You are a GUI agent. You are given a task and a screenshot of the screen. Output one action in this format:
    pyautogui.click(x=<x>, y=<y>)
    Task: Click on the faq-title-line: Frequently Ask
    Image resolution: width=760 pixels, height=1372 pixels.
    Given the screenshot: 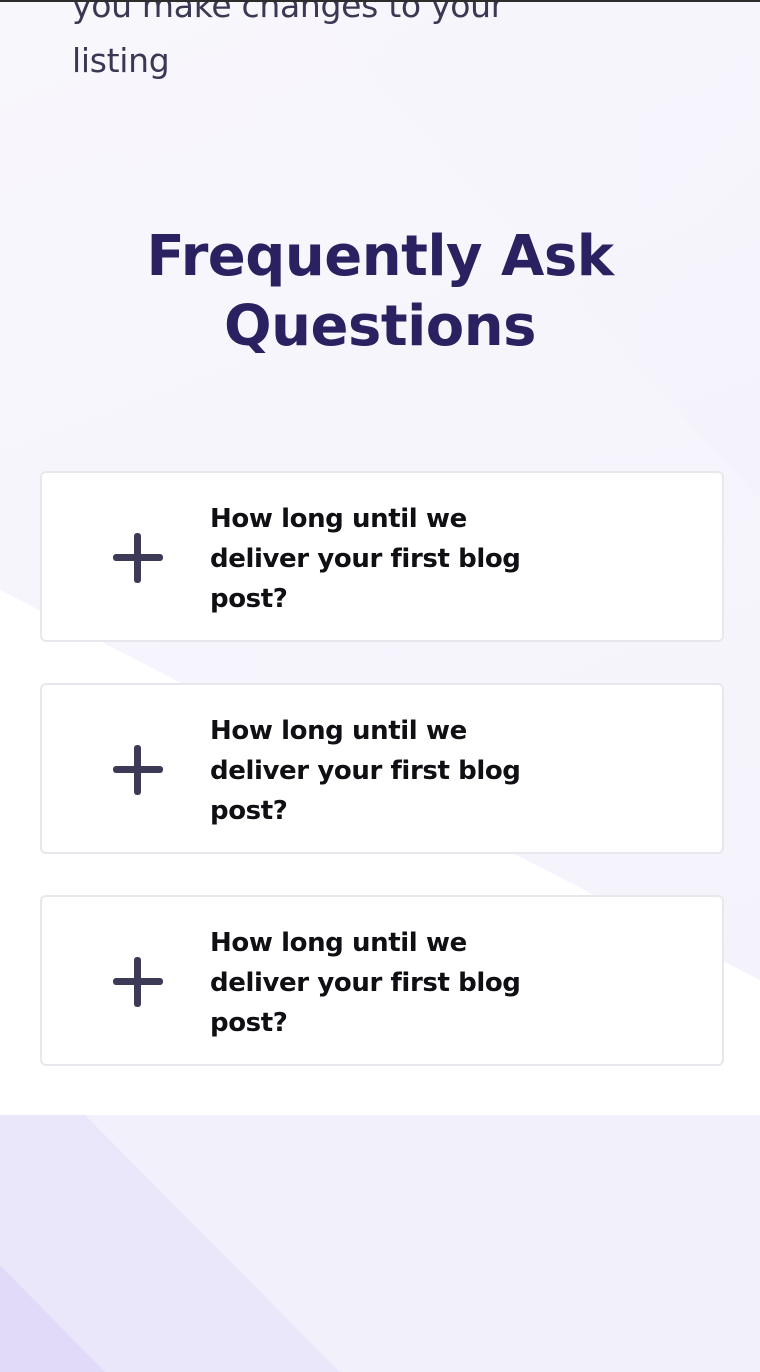 What is the action you would take?
    pyautogui.click(x=380, y=256)
    